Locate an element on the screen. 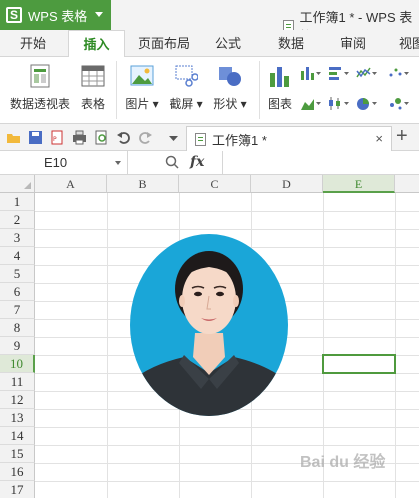 This screenshot has height=498, width=419. row-header-13: 13 is located at coordinates (17, 418).